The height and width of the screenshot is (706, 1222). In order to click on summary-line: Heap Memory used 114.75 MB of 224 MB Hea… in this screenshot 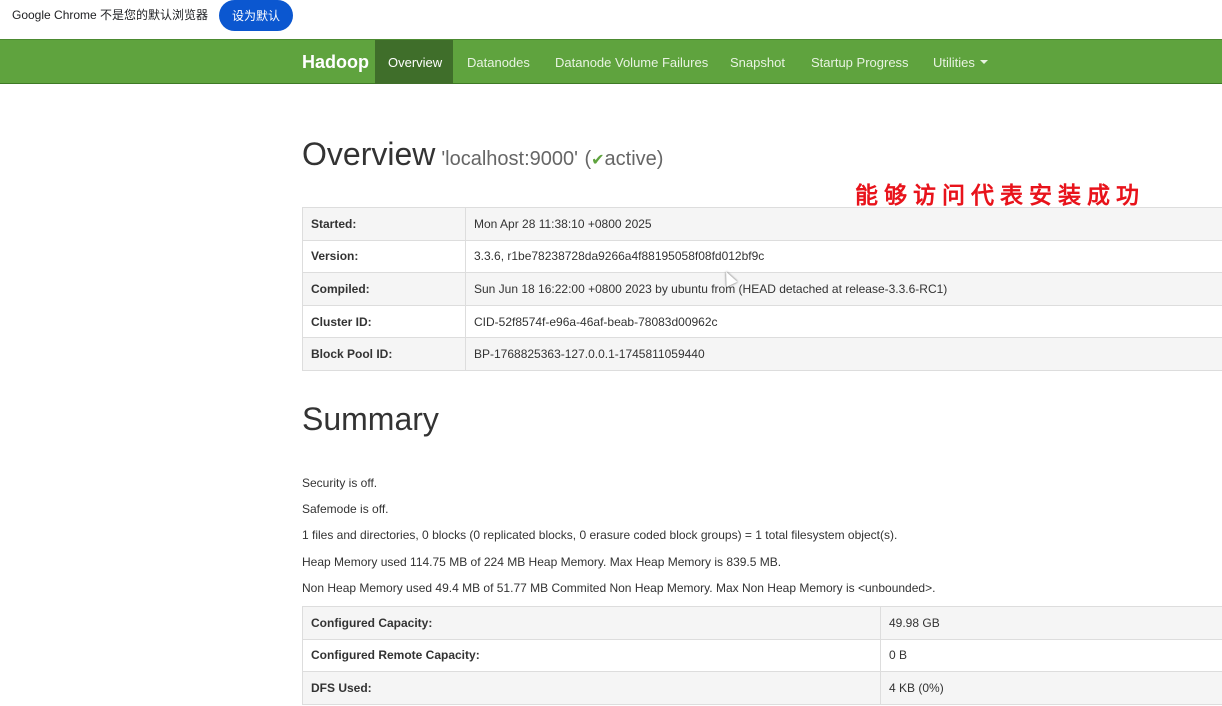, I will do `click(542, 562)`.